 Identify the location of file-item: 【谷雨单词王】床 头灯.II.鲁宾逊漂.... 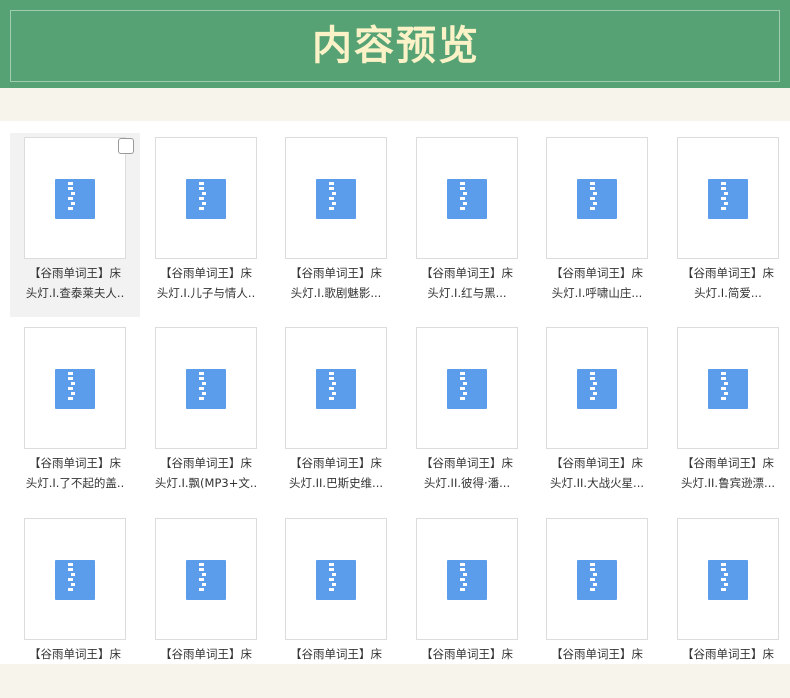
(726, 415).